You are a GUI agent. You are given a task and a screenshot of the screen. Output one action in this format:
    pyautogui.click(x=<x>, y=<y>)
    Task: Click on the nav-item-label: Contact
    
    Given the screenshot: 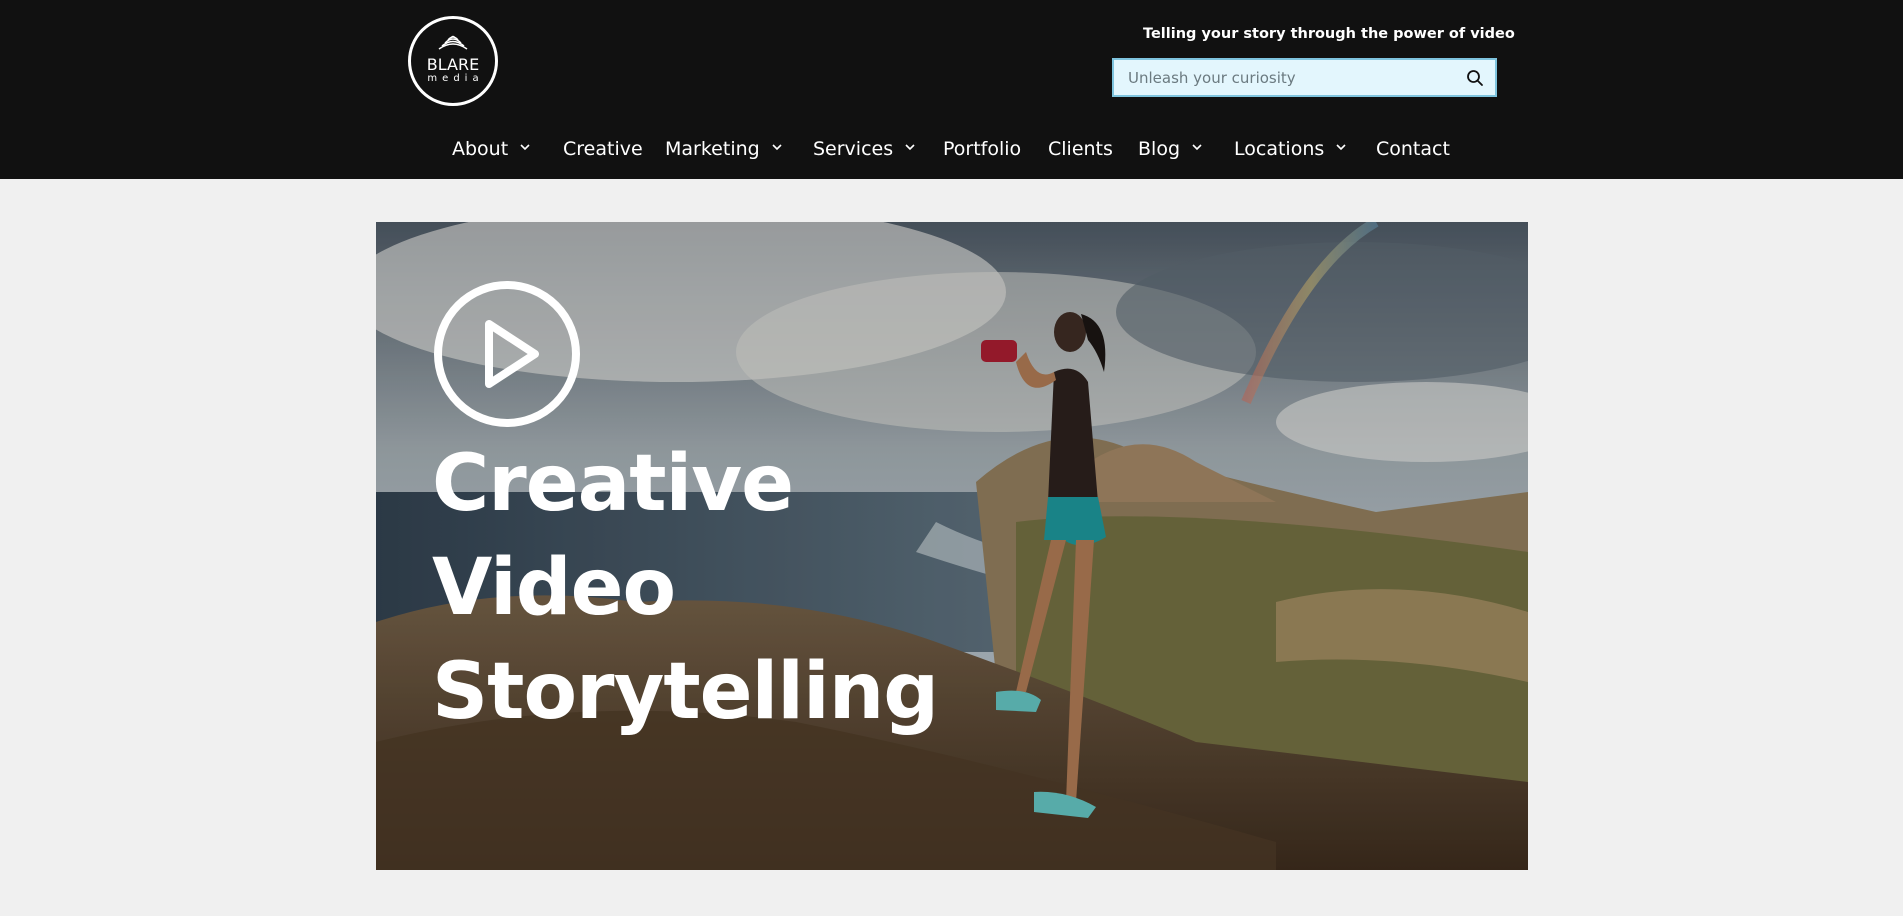 What is the action you would take?
    pyautogui.click(x=1413, y=149)
    